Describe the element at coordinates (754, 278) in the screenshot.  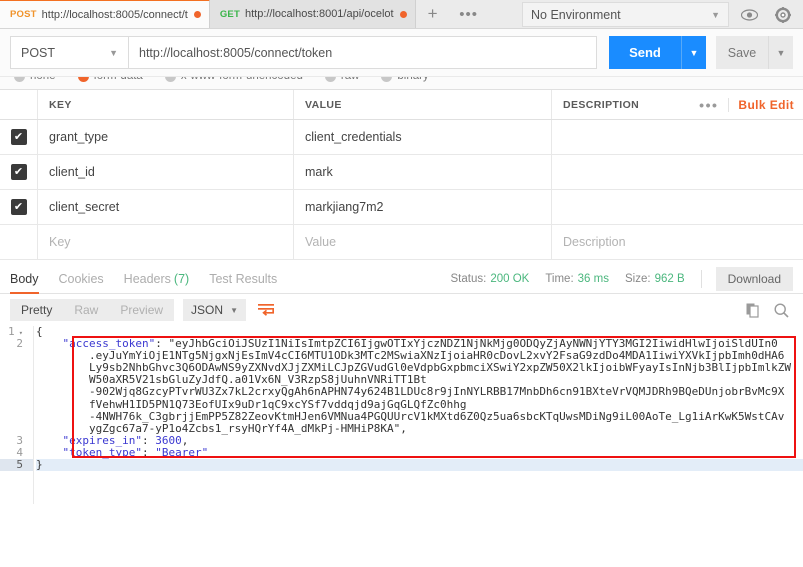
I see `download-button: Download` at that location.